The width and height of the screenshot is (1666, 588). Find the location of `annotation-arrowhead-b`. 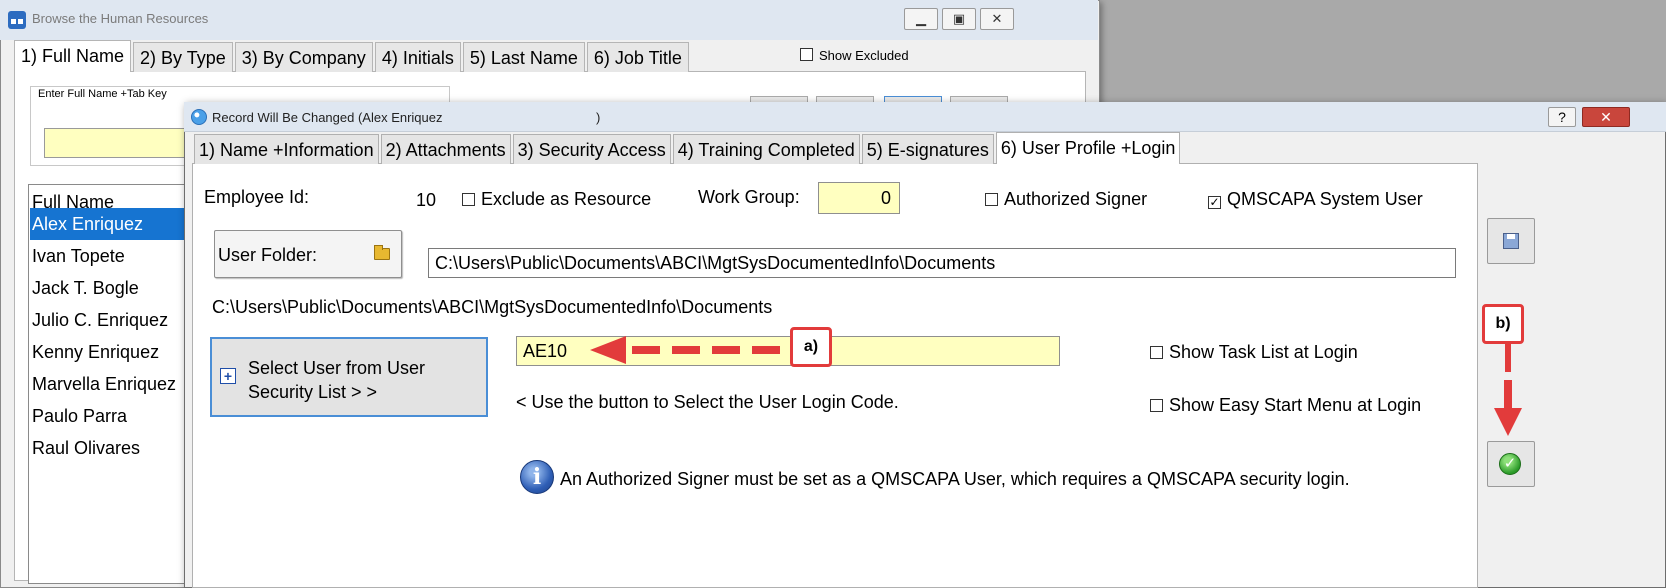

annotation-arrowhead-b is located at coordinates (1508, 422).